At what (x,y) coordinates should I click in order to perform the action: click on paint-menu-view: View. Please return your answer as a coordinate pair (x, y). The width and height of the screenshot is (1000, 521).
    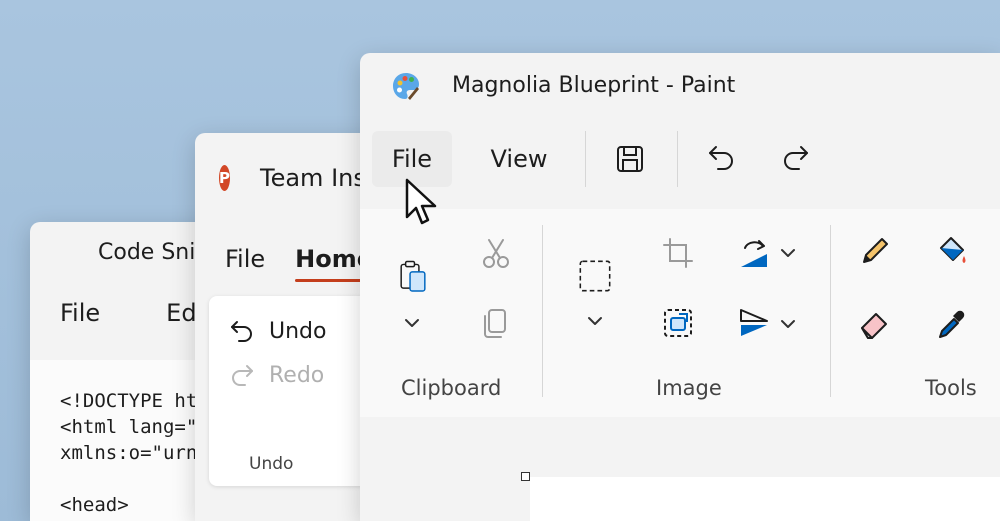
    Looking at the image, I should click on (519, 159).